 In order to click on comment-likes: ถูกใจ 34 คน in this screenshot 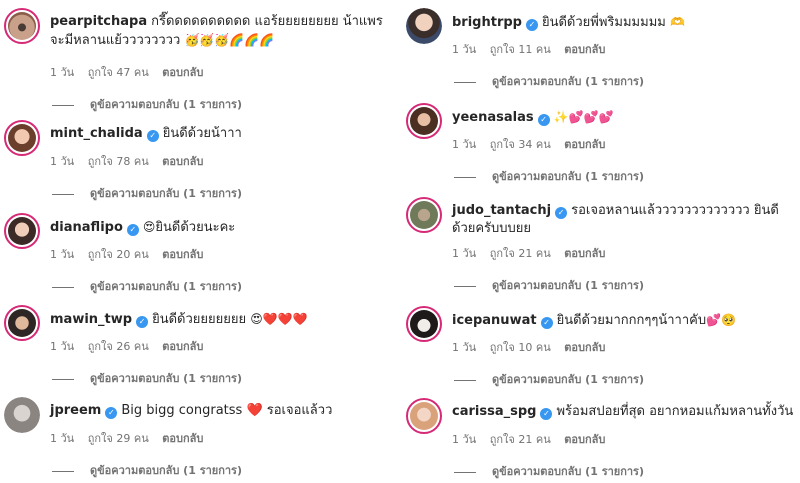, I will do `click(520, 144)`.